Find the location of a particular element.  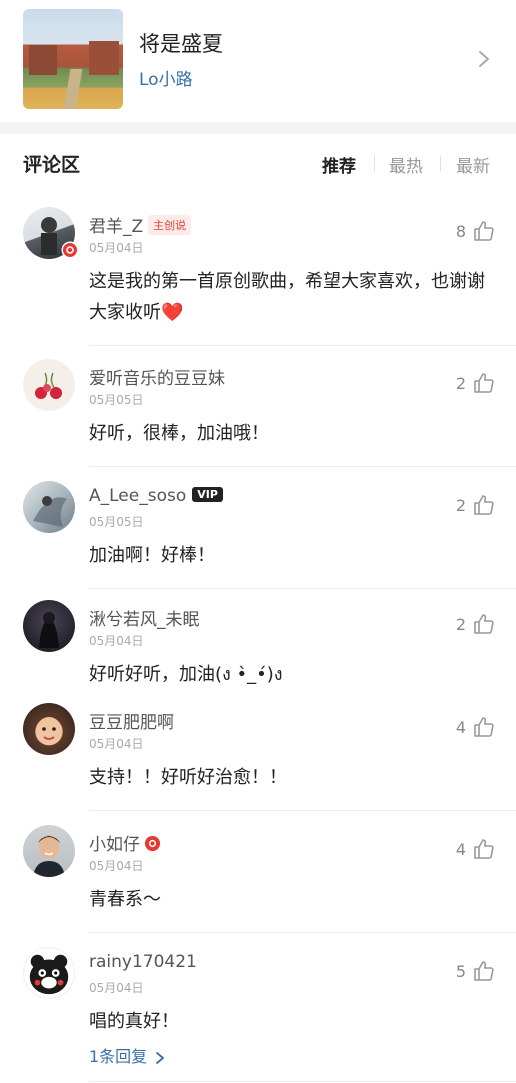

creator-badge: 主创说 is located at coordinates (170, 225).